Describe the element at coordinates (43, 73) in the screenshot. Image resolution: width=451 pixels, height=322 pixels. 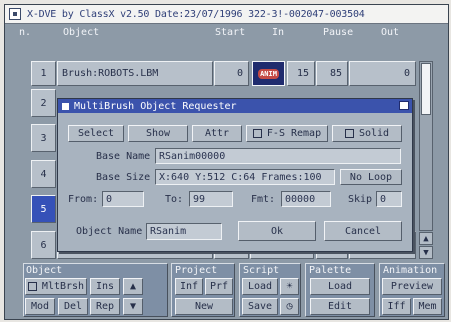
I see `row-number-1: 1` at that location.